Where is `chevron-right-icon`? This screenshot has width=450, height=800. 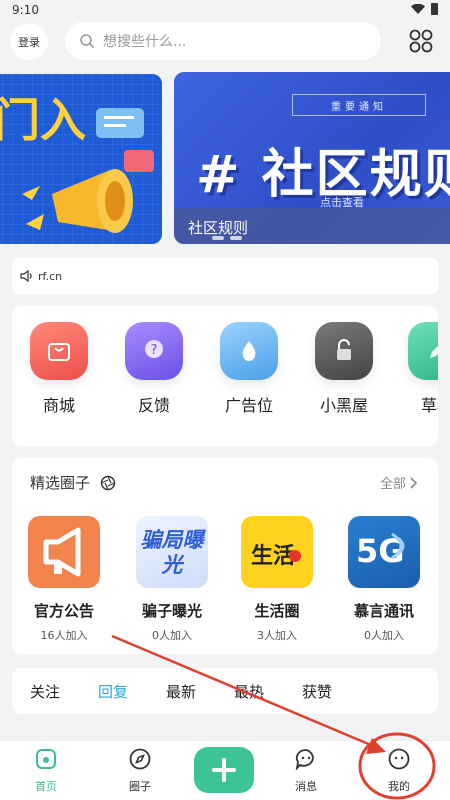
chevron-right-icon is located at coordinates (414, 482).